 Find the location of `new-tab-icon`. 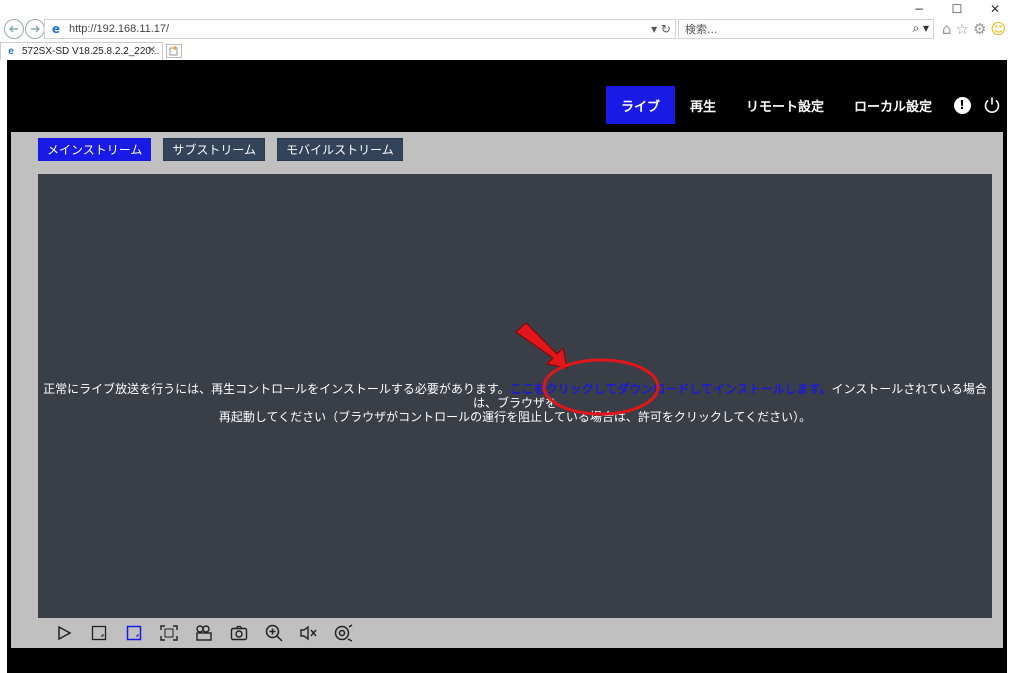

new-tab-icon is located at coordinates (173, 51).